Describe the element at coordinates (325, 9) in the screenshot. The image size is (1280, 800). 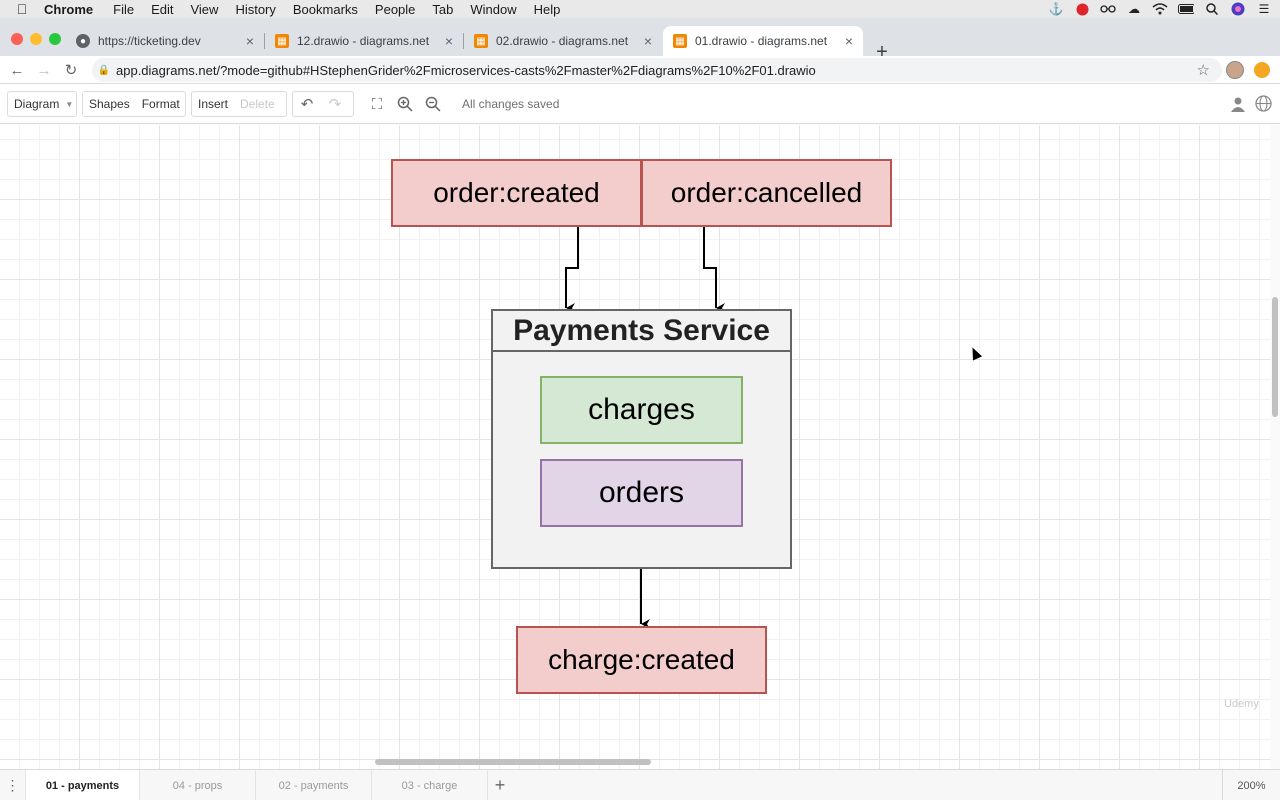
I see `menu-bookmarks: Bookmarks` at that location.